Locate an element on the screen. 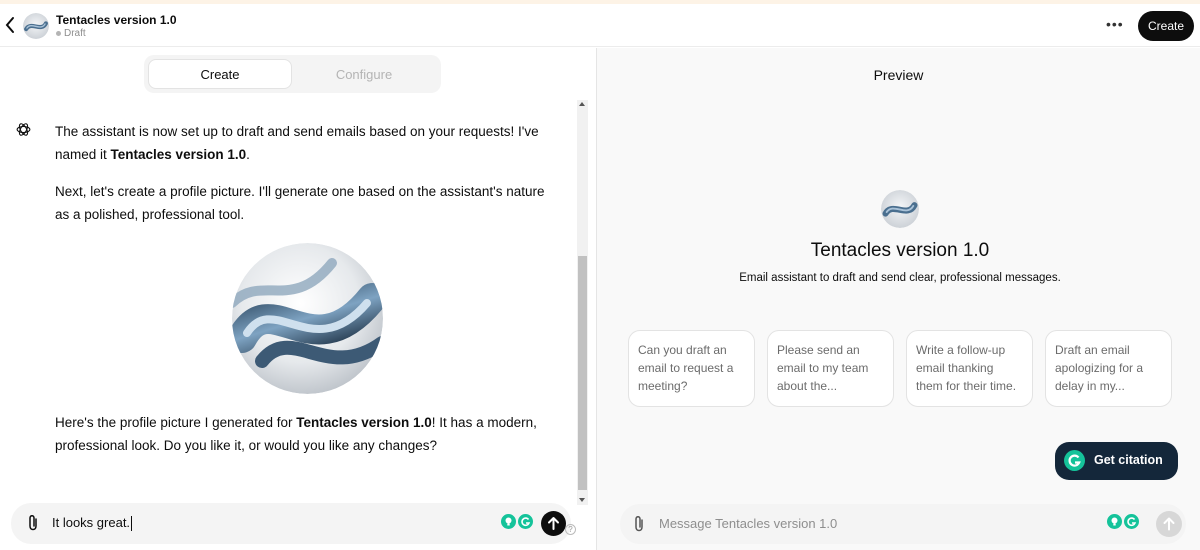 The width and height of the screenshot is (1200, 550). builder-message-input: It looks great. is located at coordinates (92, 523).